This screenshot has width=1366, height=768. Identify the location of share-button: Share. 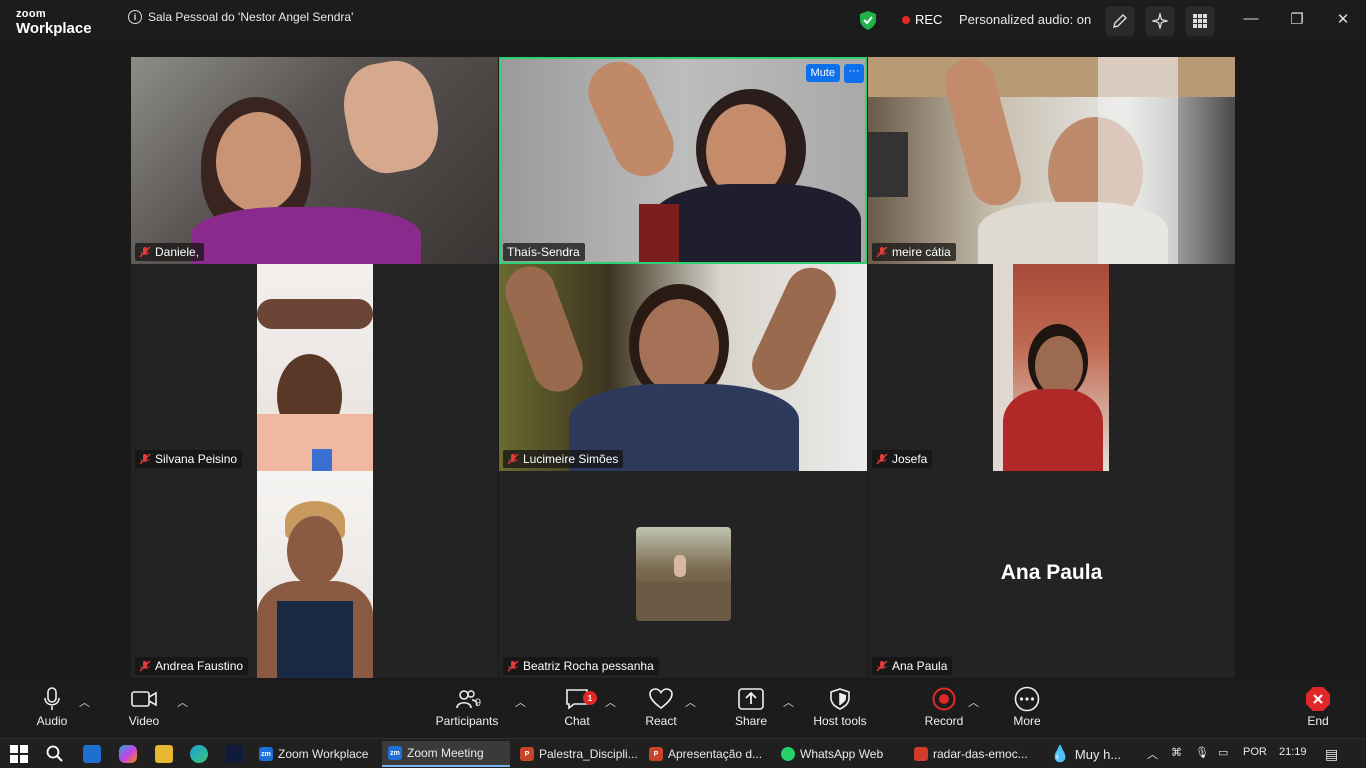
(751, 707).